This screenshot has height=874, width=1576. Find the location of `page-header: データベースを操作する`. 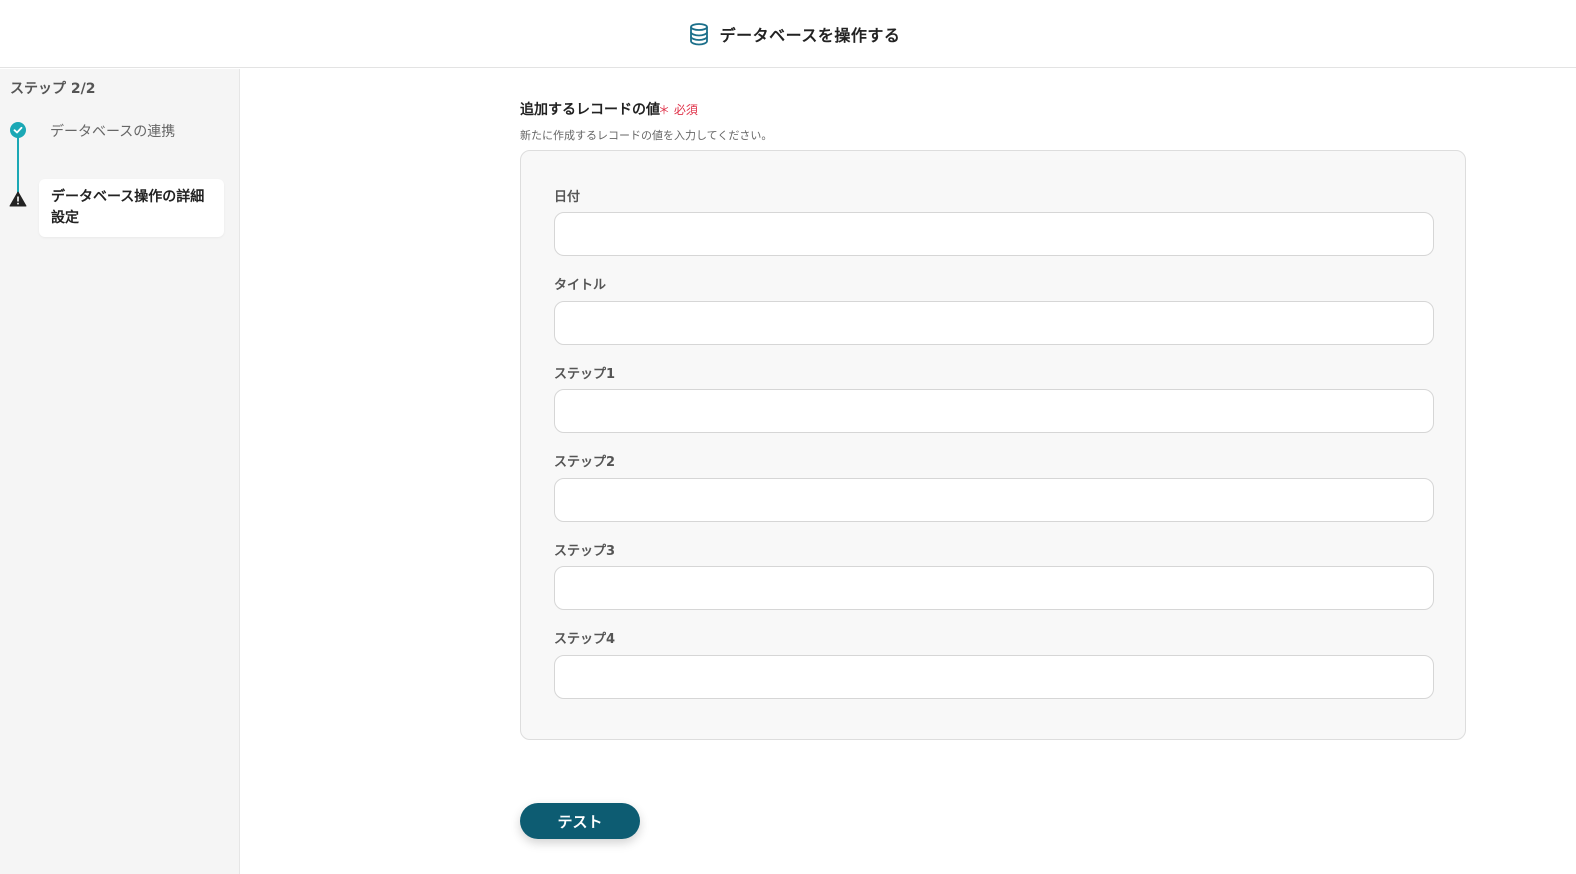

page-header: データベースを操作する is located at coordinates (788, 34).